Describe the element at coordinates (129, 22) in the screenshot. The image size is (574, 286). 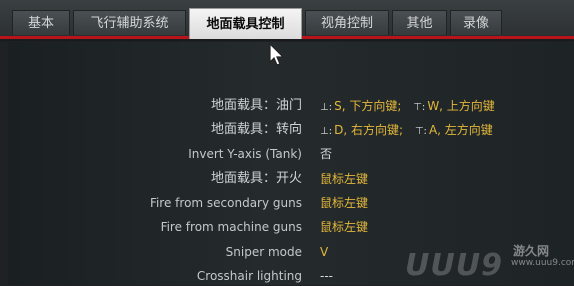
I see `tab-flight-assist: 飞行辅助系统` at that location.